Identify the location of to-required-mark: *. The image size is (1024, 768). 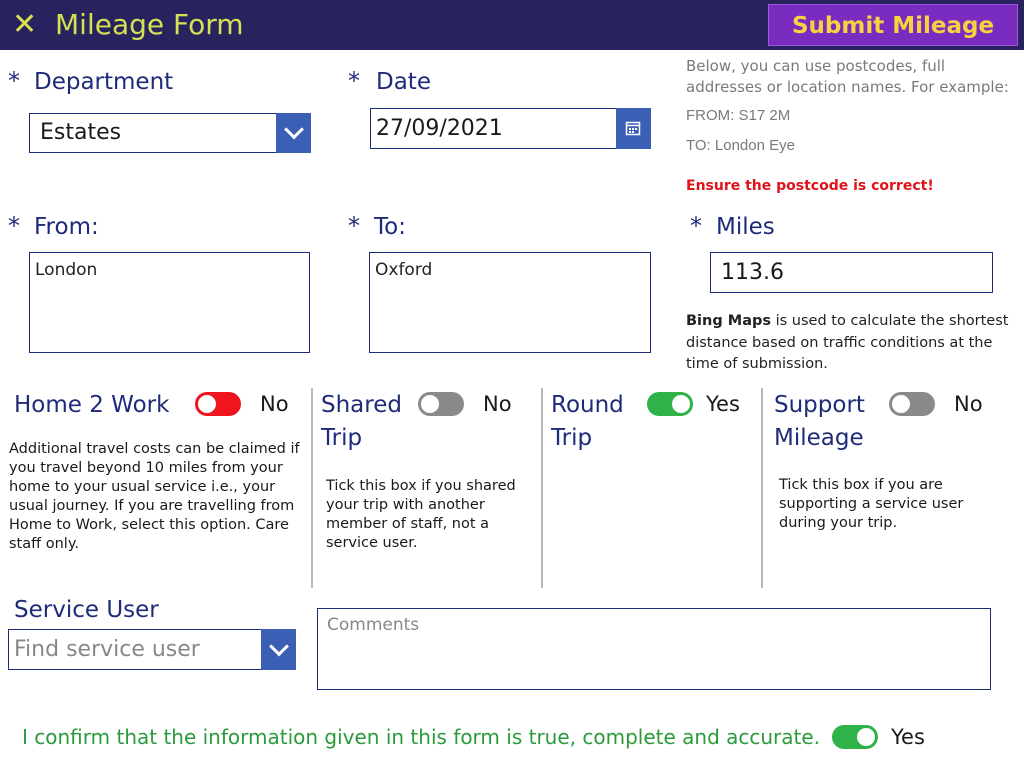
(354, 226).